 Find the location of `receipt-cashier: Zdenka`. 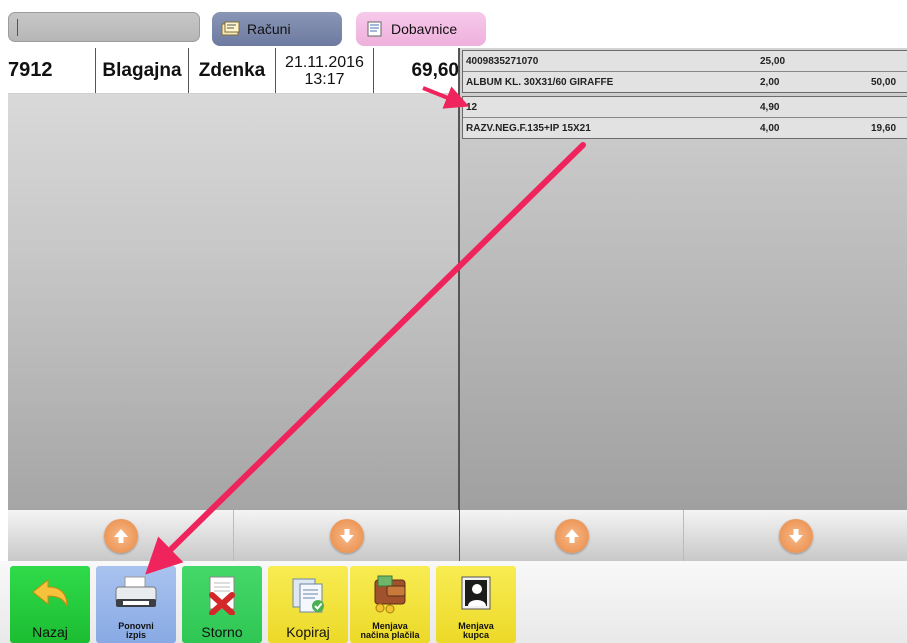

receipt-cashier: Zdenka is located at coordinates (232, 70).